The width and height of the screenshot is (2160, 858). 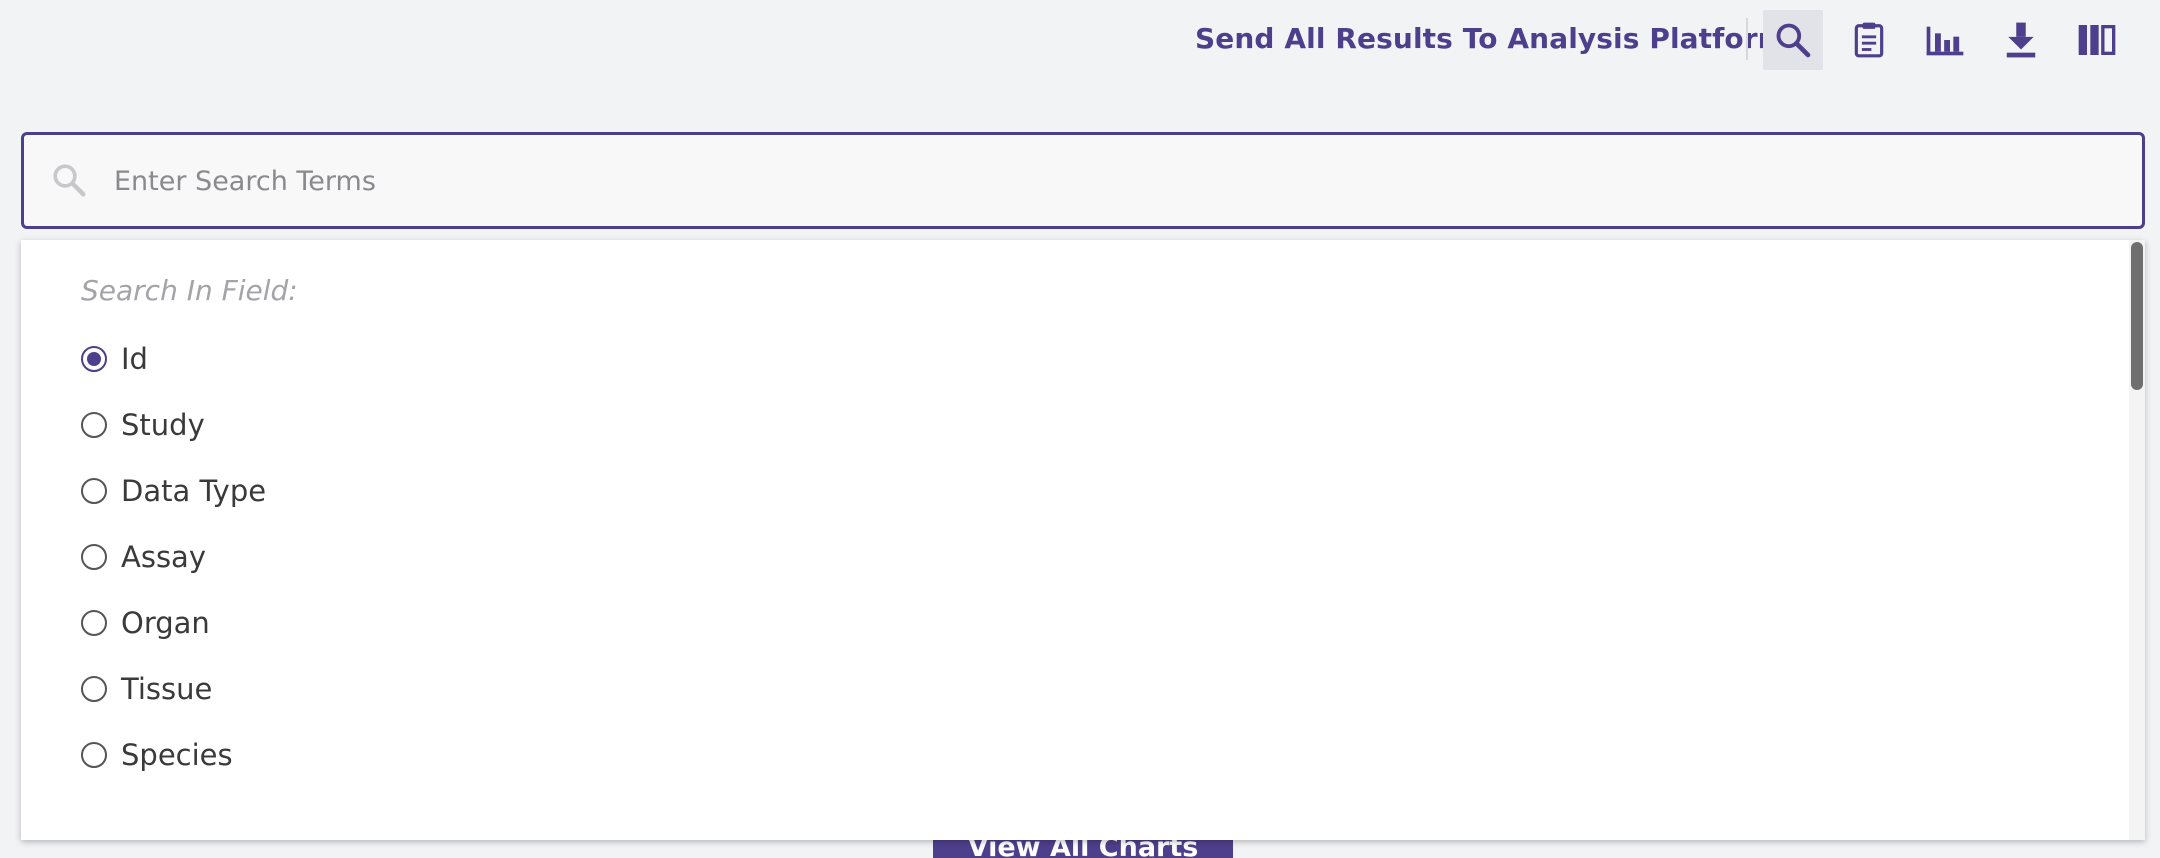 I want to click on search-box, so click(x=1083, y=180).